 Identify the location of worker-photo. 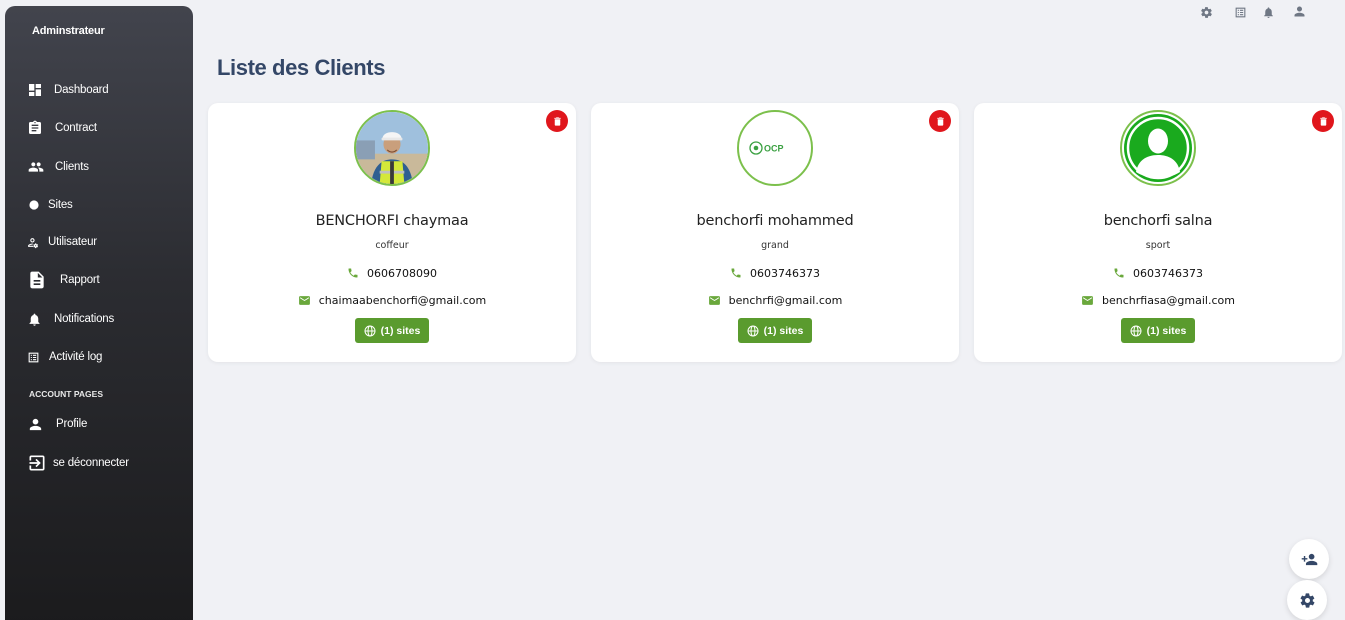
(392, 148).